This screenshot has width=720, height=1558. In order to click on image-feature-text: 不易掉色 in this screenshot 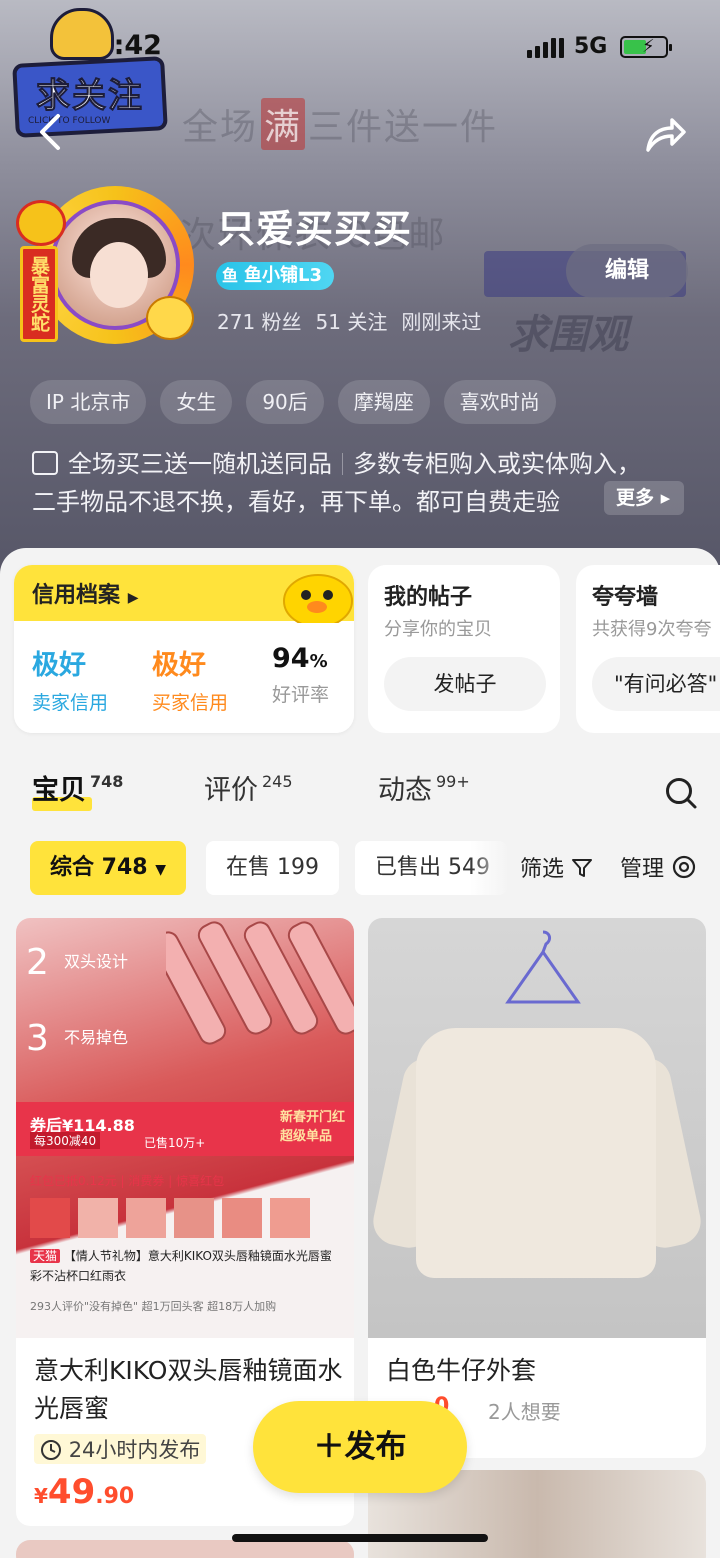, I will do `click(96, 1037)`.